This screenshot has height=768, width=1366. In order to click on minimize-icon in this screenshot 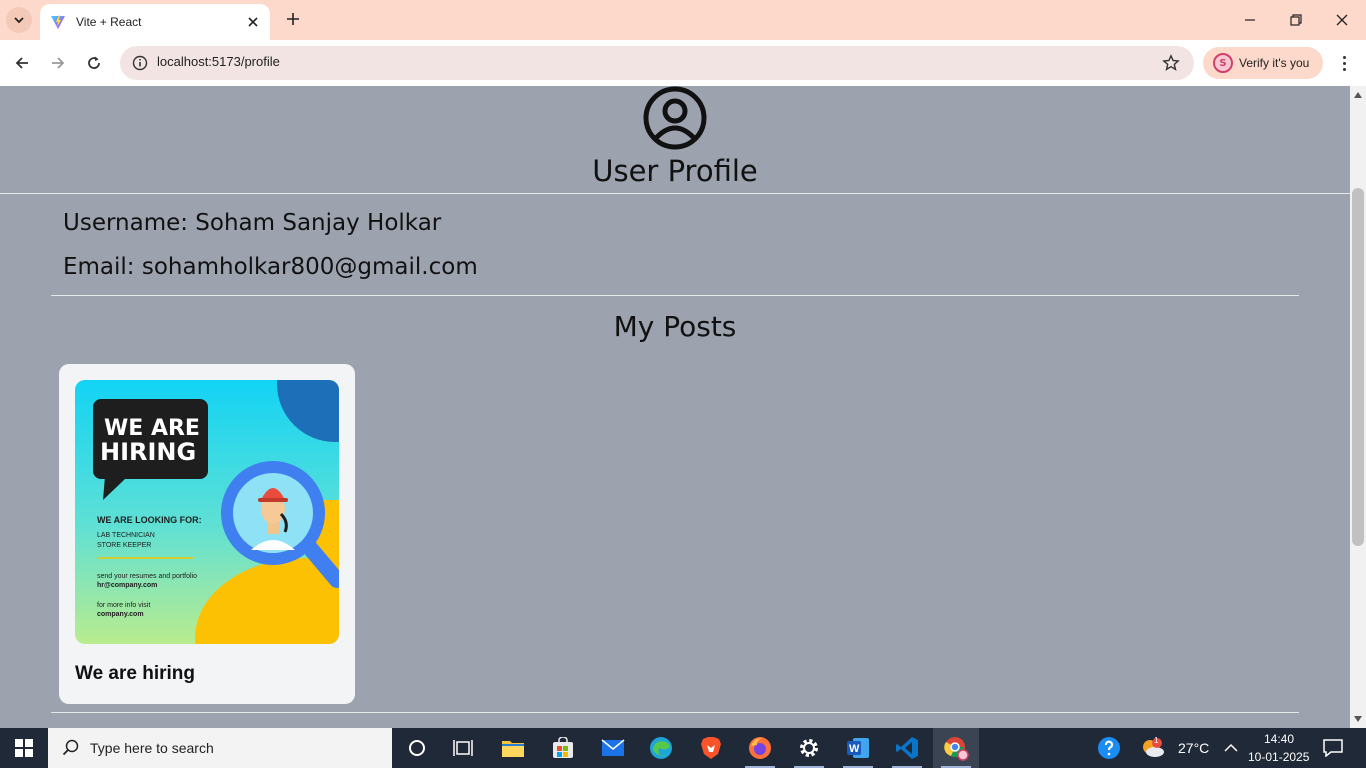, I will do `click(1250, 20)`.